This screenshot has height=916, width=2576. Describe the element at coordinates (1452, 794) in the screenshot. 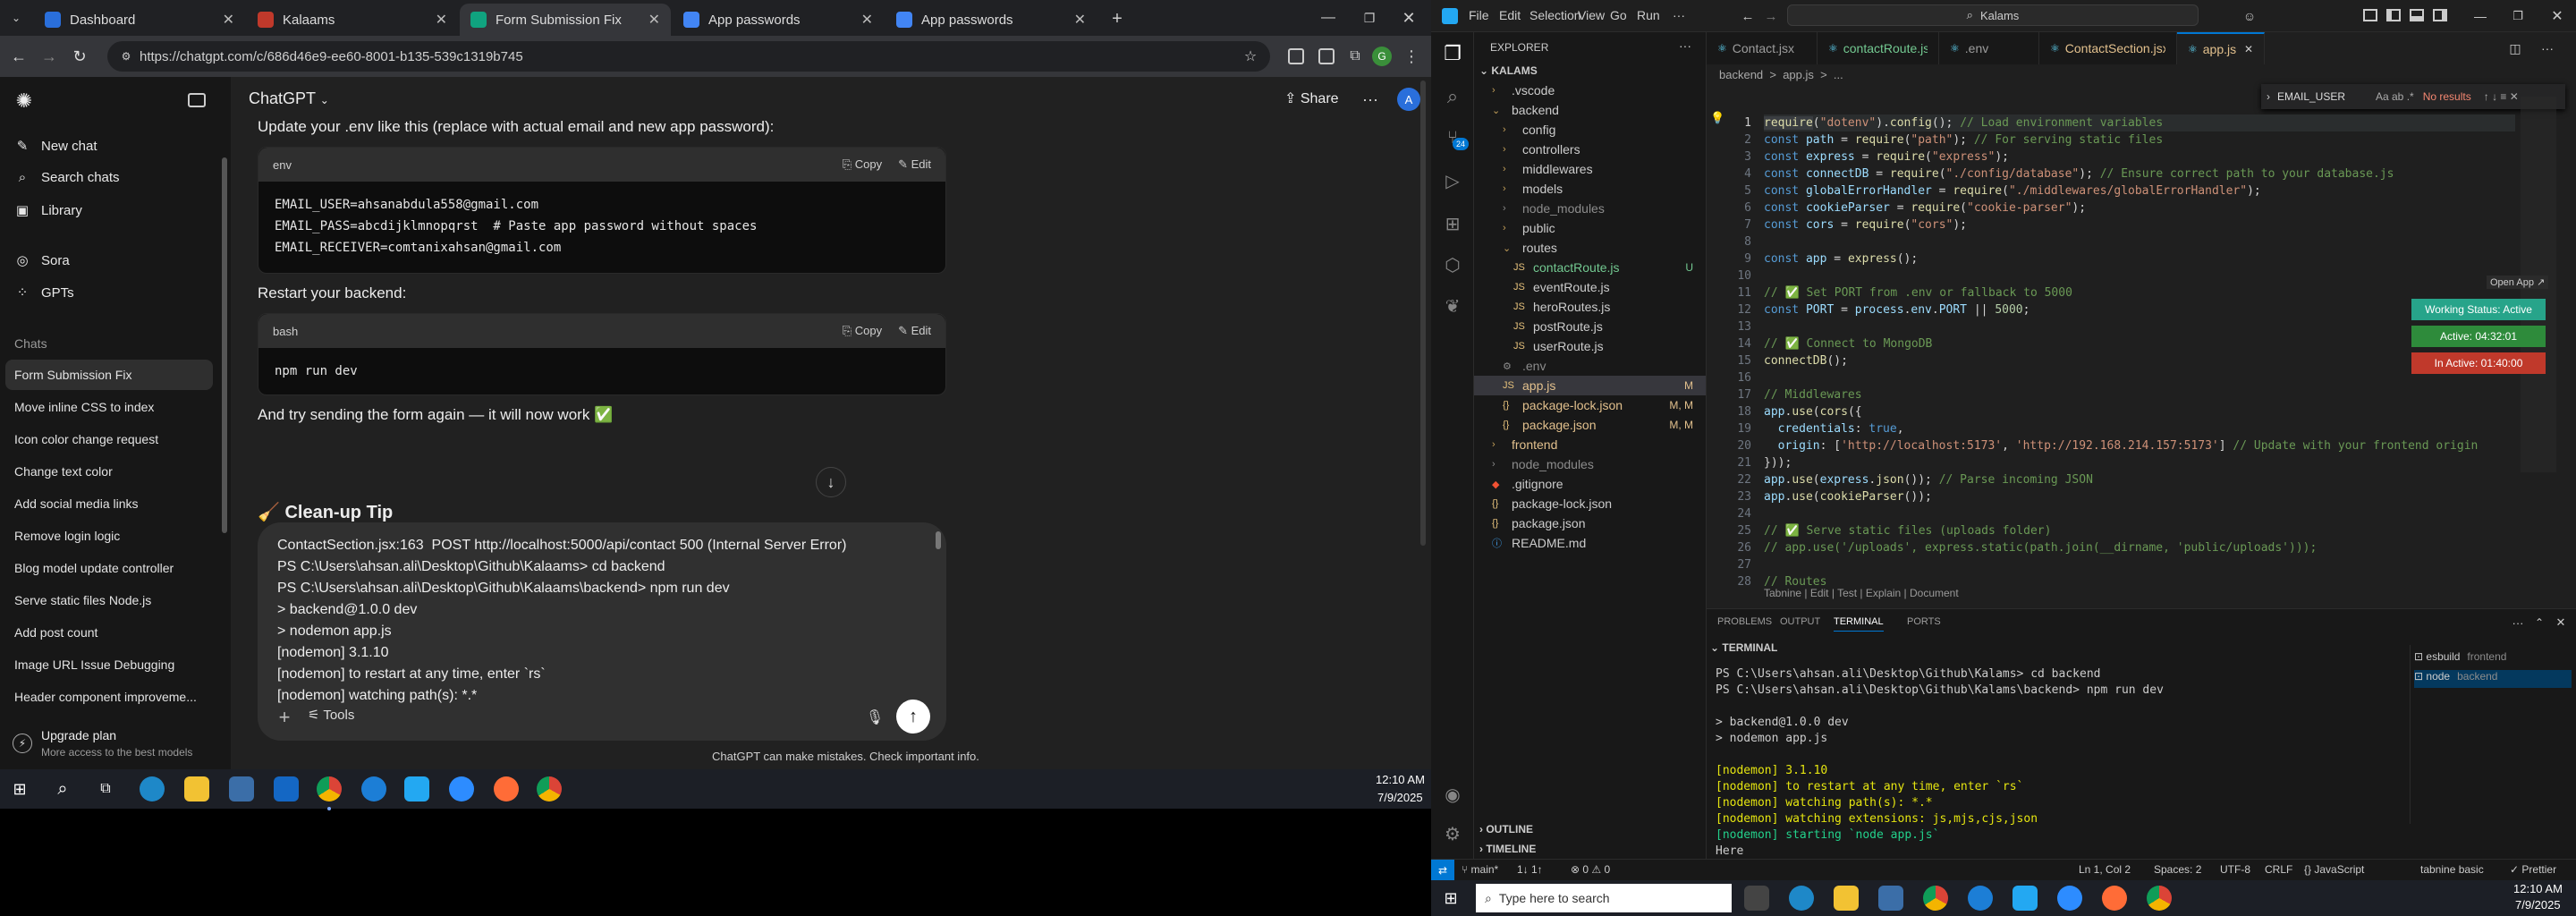

I see `account-icon: ◉` at that location.